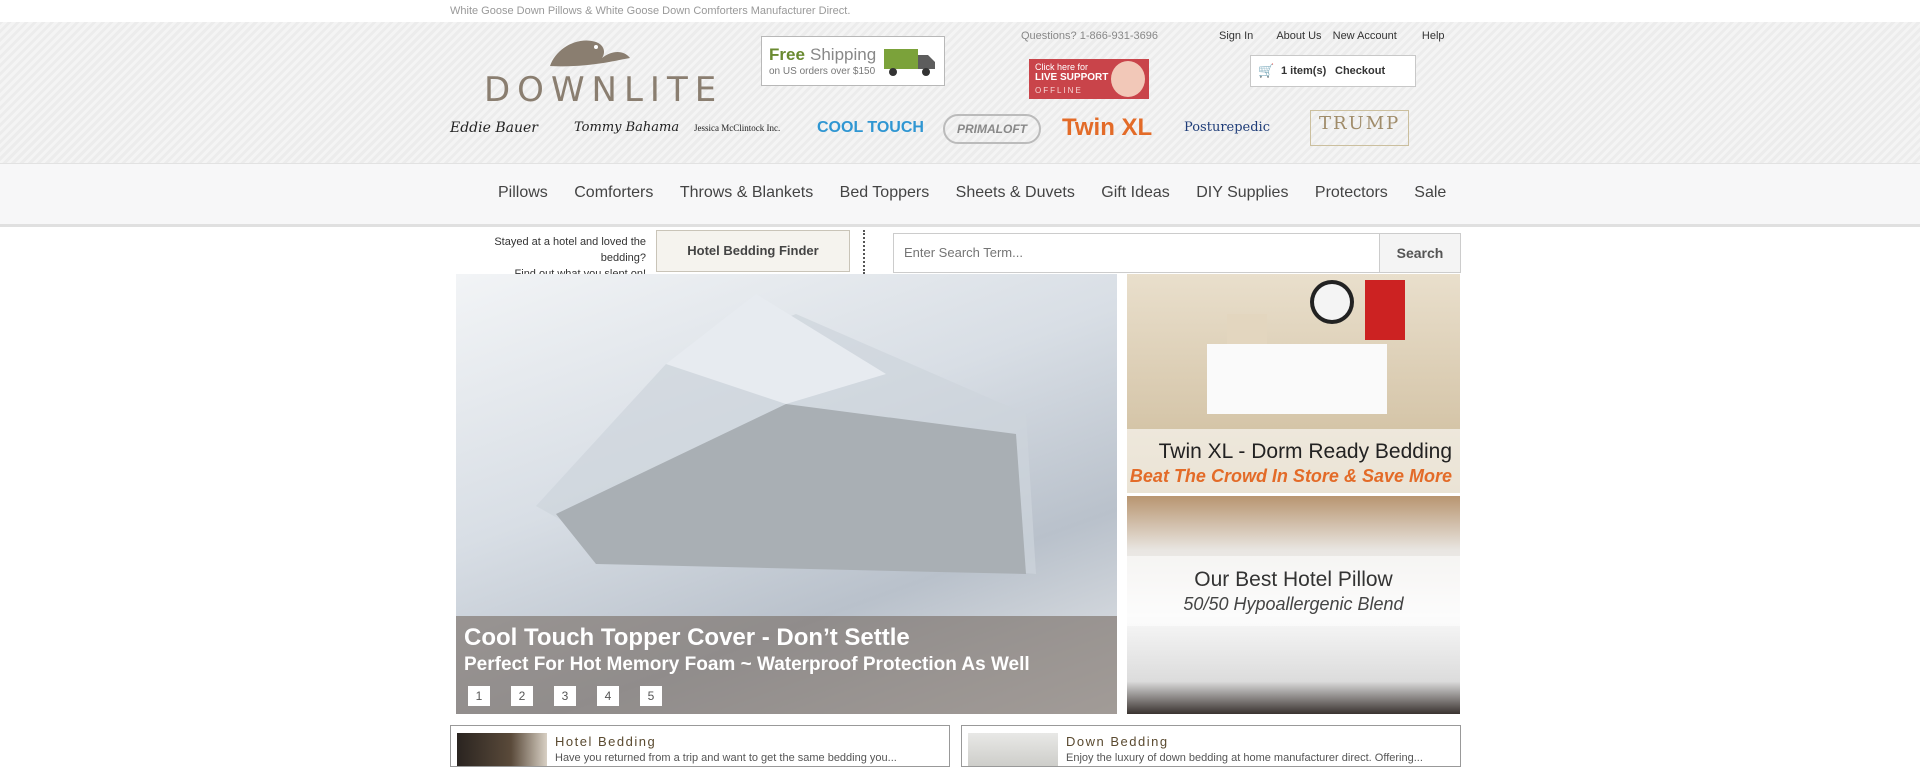  I want to click on live-support-button: Click here for LIVE SUPPORT OFFLINE, so click(1089, 79).